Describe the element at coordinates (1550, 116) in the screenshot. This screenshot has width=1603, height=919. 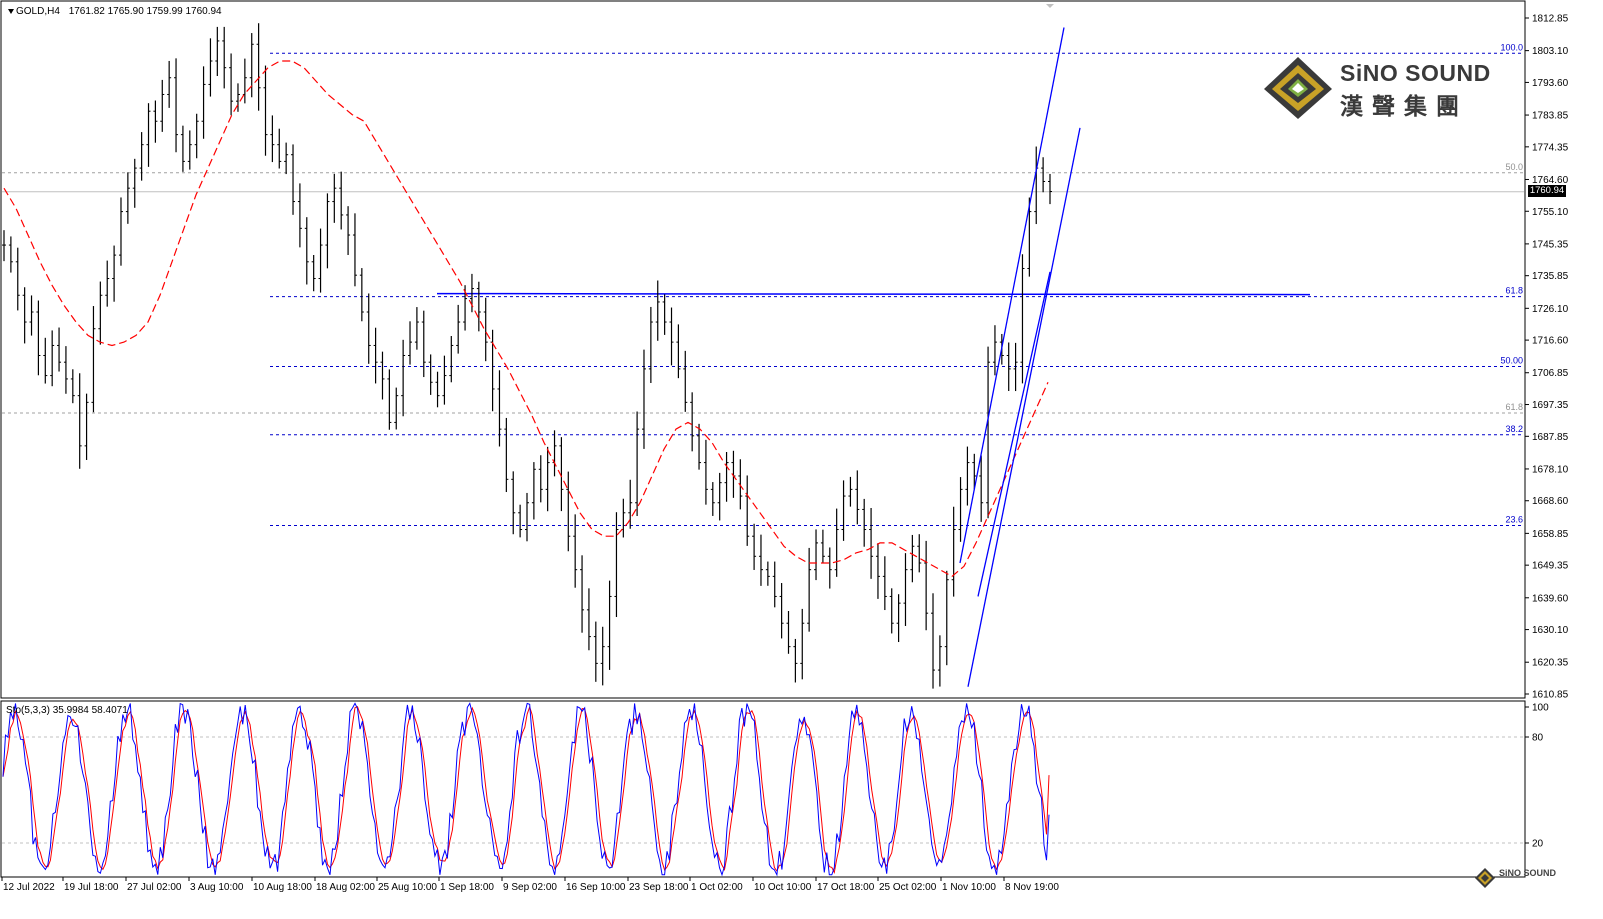
I see `y-tick-label: 1783.85` at that location.